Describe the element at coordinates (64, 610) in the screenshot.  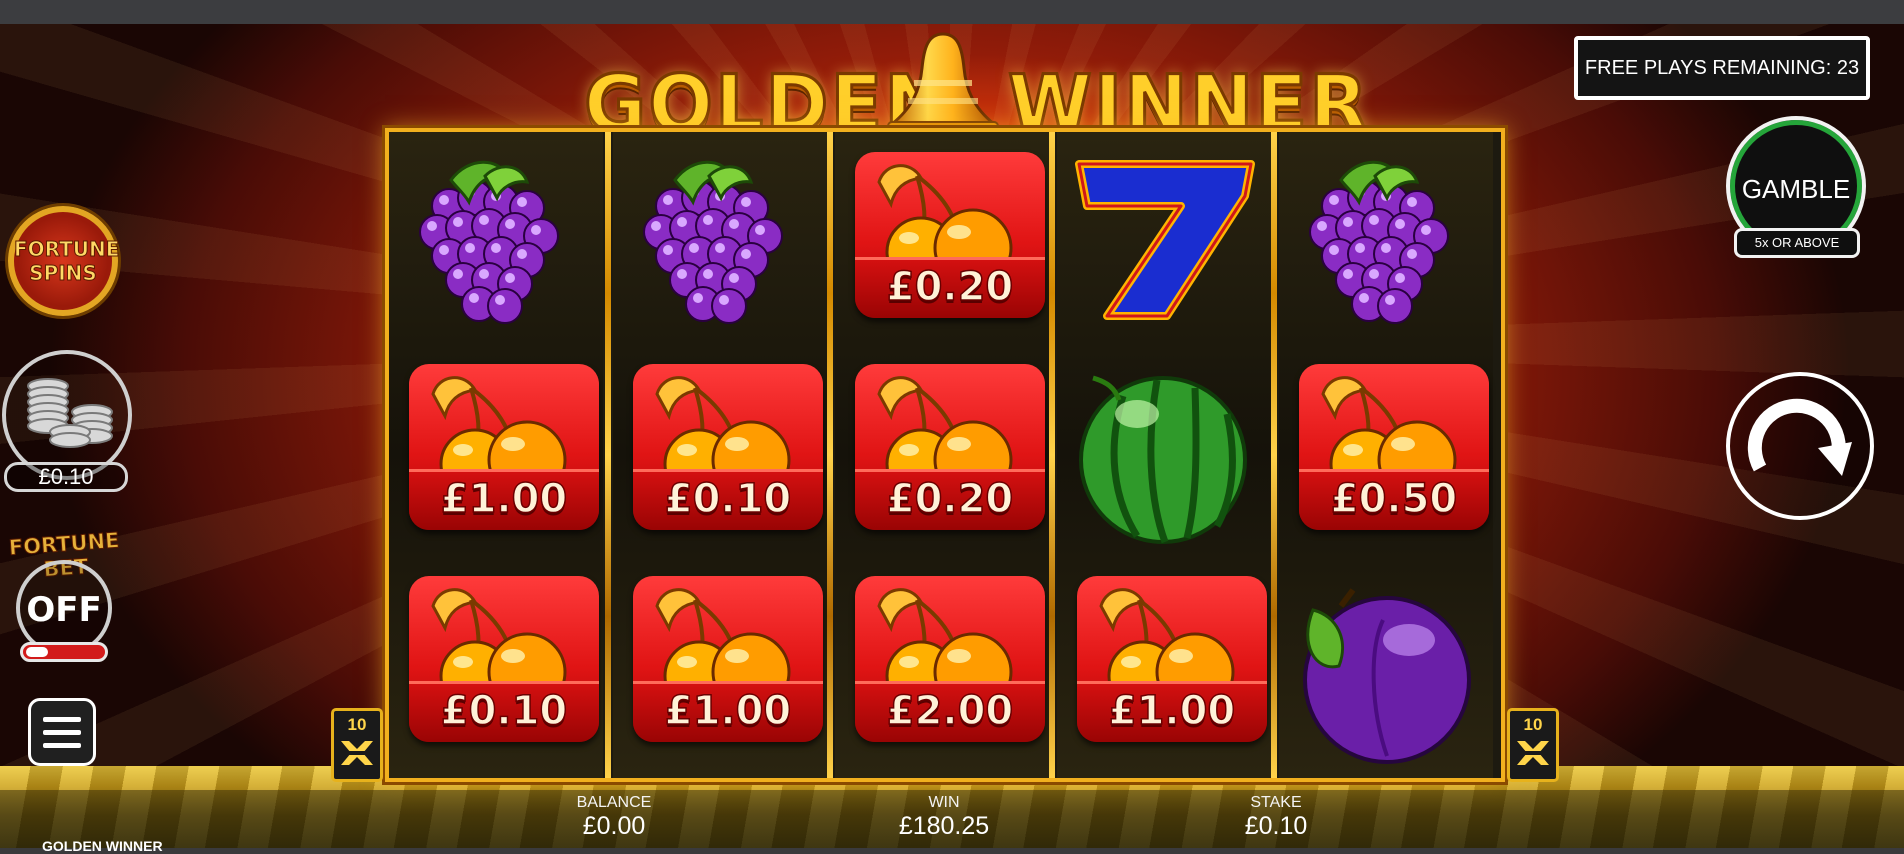
I see `fortune-bet-state: OFF` at that location.